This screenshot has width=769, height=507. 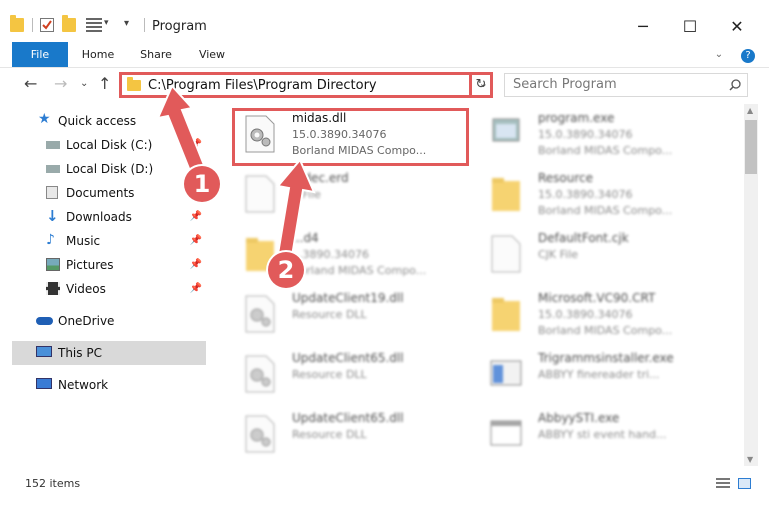 I want to click on annotation-arrows, so click(x=236, y=171).